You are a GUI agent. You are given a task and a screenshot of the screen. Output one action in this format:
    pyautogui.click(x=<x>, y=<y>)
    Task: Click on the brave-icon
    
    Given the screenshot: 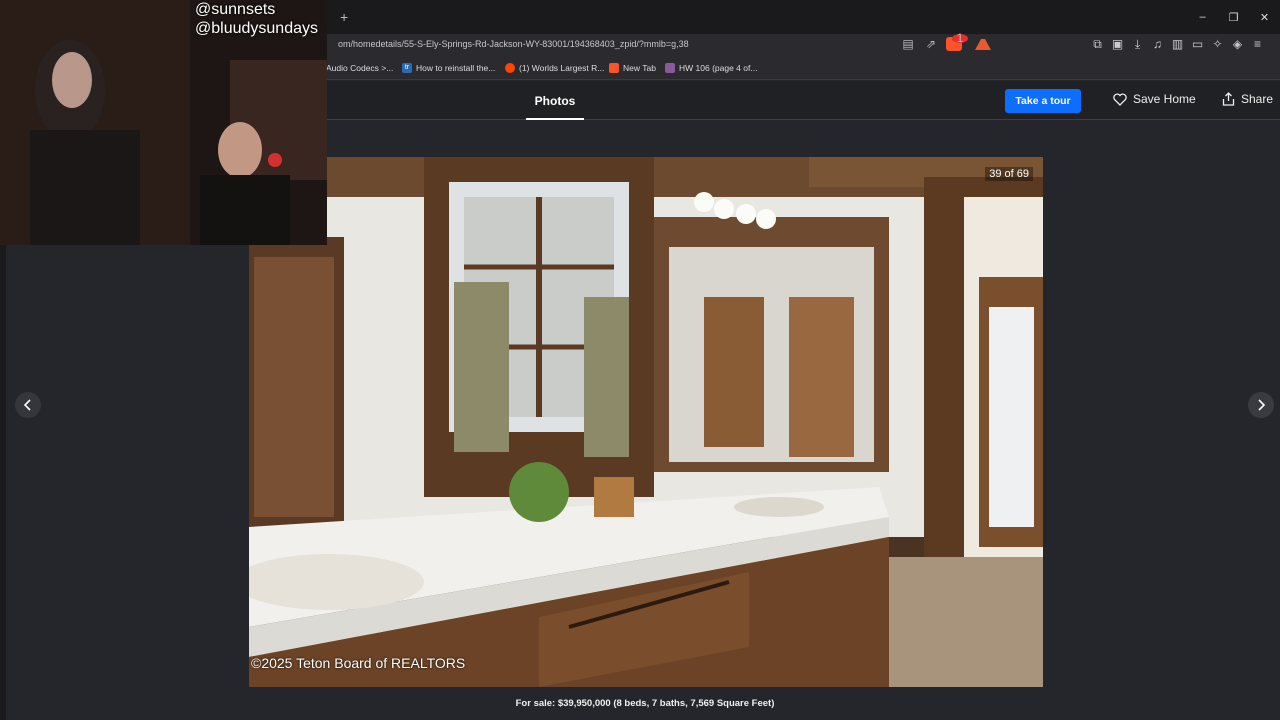 What is the action you would take?
    pyautogui.click(x=614, y=68)
    